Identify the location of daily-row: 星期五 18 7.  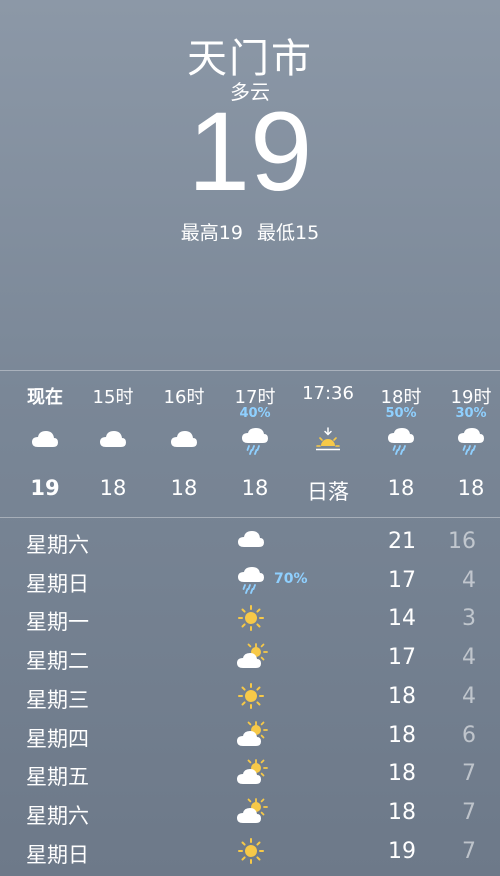
(250, 773).